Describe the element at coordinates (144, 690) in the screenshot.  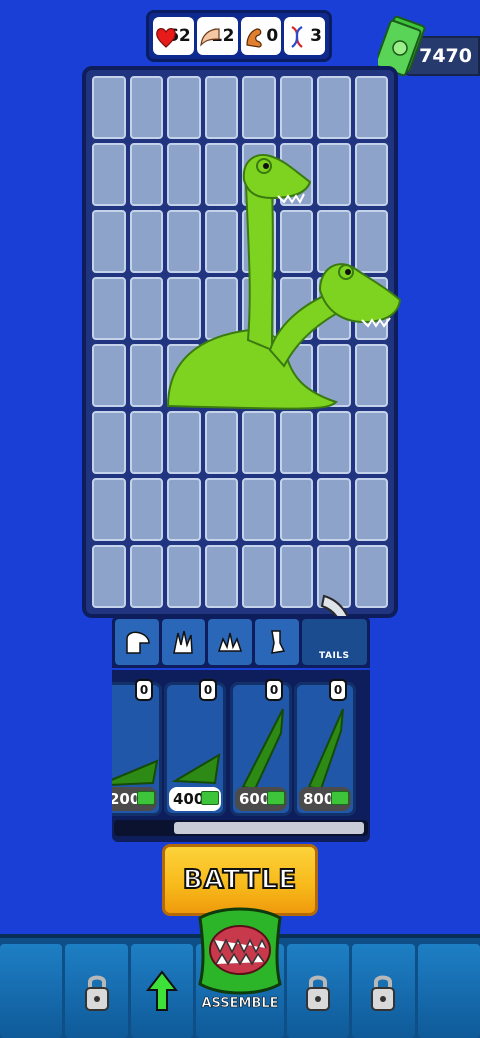
I see `part-count-badge: 0` at that location.